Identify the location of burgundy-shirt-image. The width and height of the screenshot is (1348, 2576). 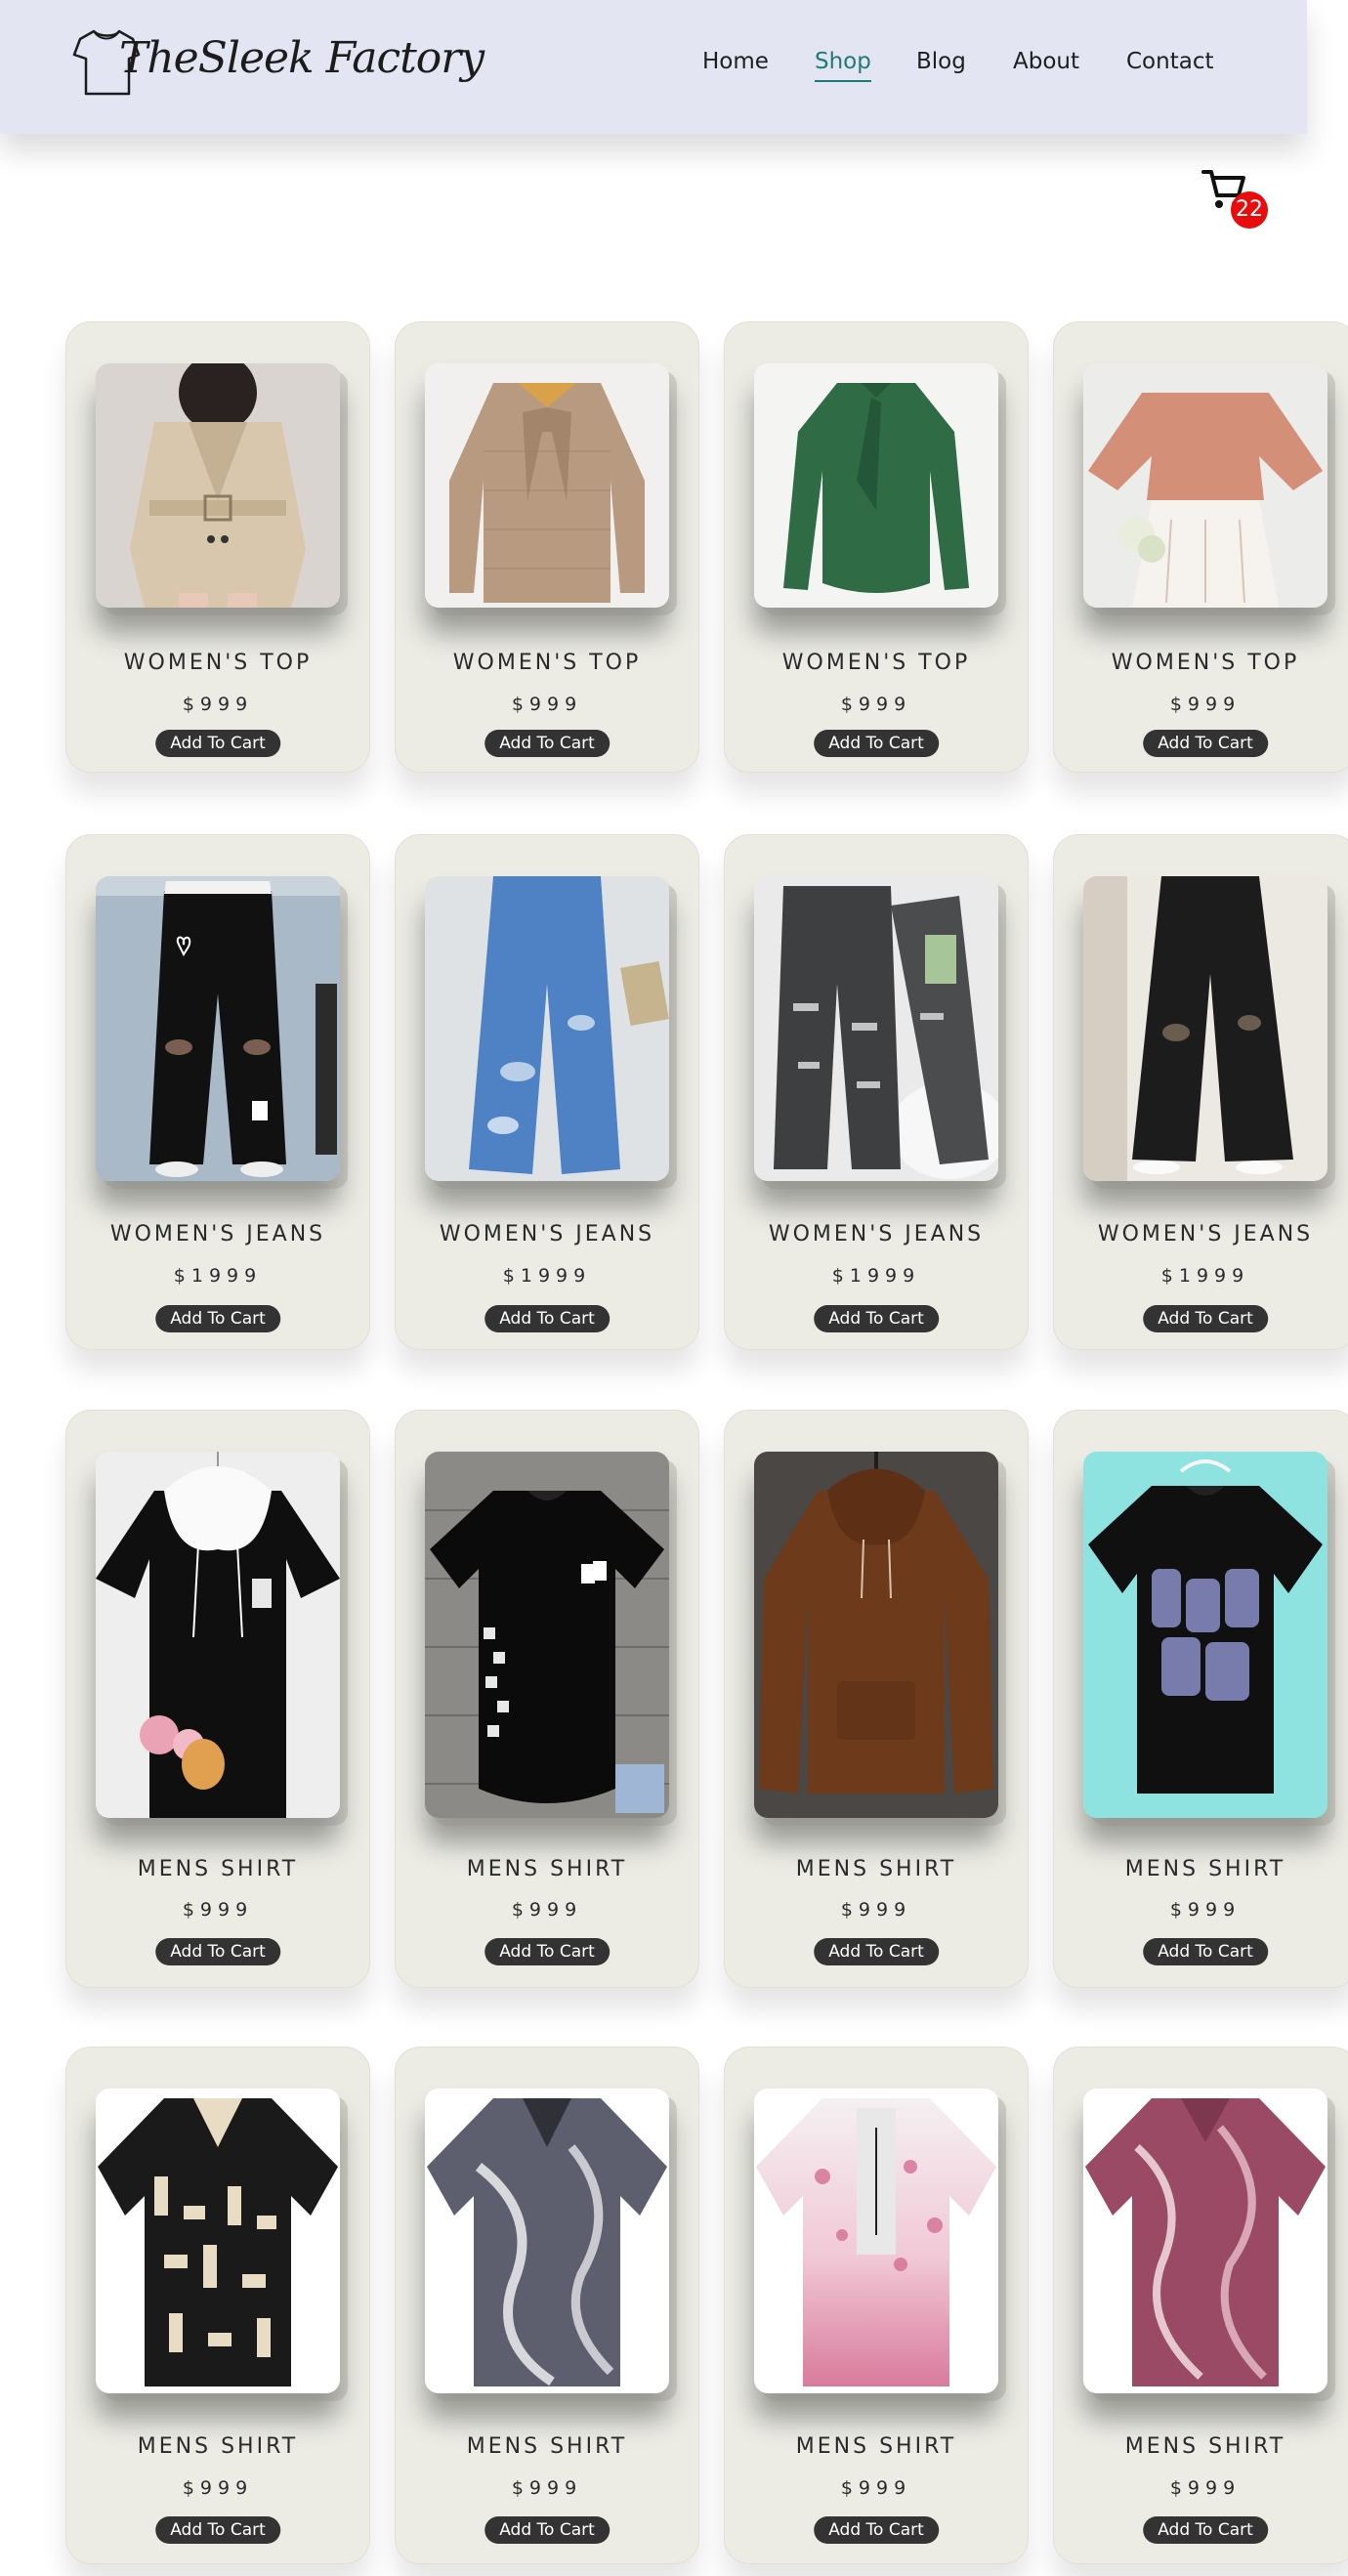
(1205, 2241).